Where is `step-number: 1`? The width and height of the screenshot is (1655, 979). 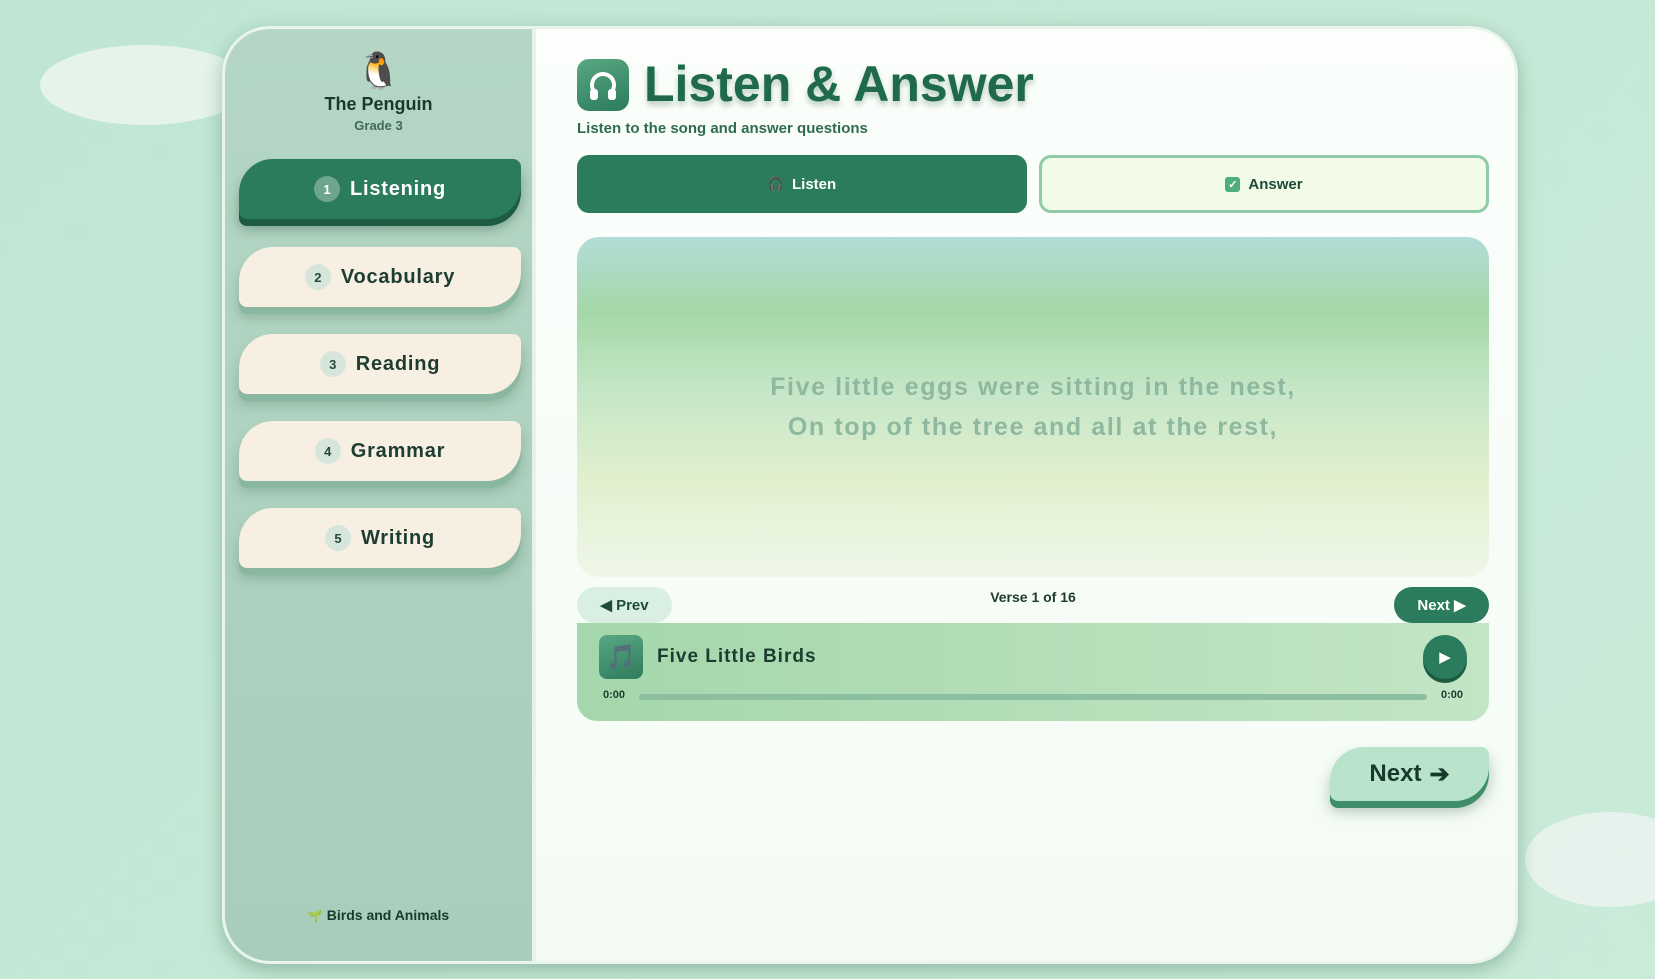
step-number: 1 is located at coordinates (326, 189).